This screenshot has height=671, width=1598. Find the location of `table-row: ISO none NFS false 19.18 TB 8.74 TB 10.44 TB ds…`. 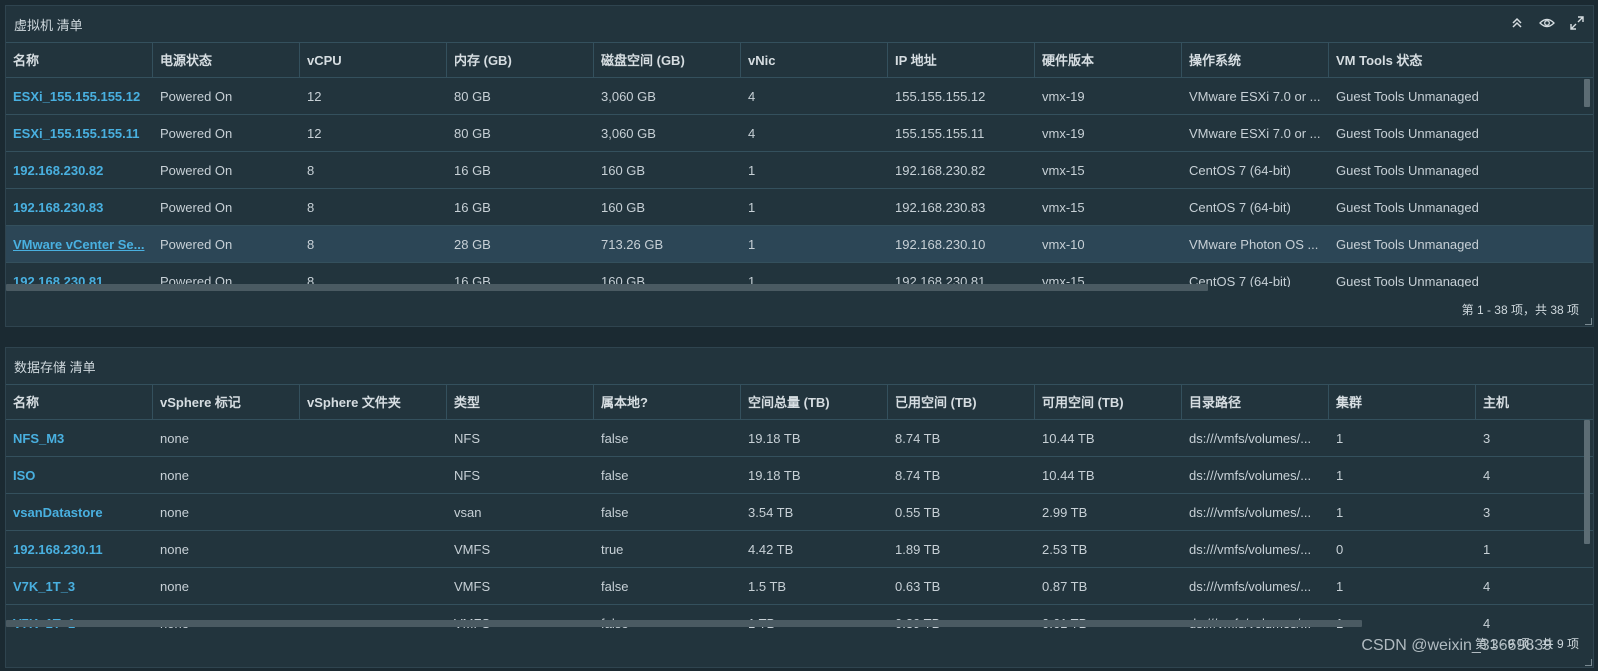

table-row: ISO none NFS false 19.18 TB 8.74 TB 10.44 TB ds… is located at coordinates (799, 475).